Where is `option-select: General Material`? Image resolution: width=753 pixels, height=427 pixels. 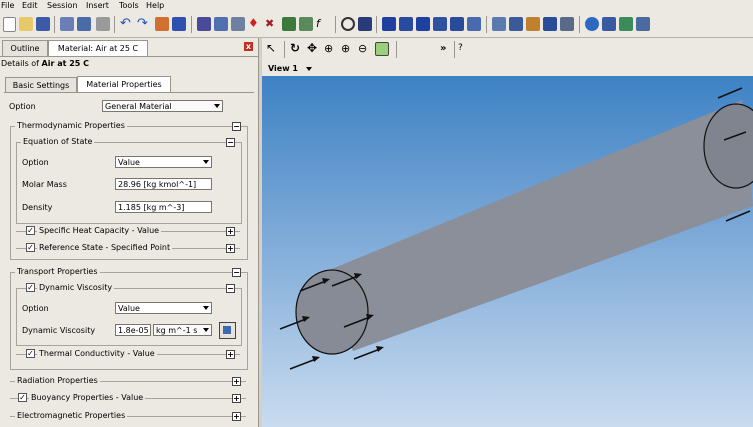 option-select: General Material is located at coordinates (162, 106).